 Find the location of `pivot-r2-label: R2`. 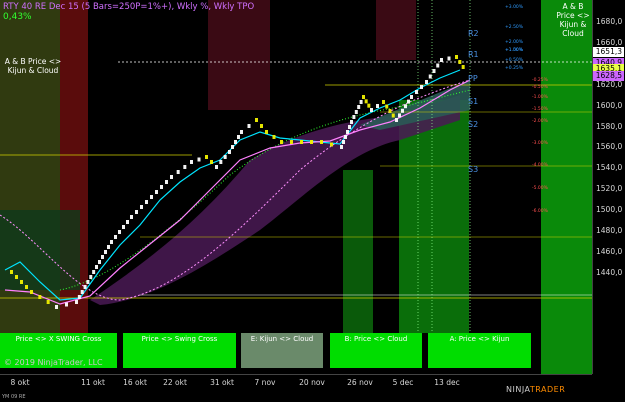

pivot-r2-label: R2 is located at coordinates (473, 33).